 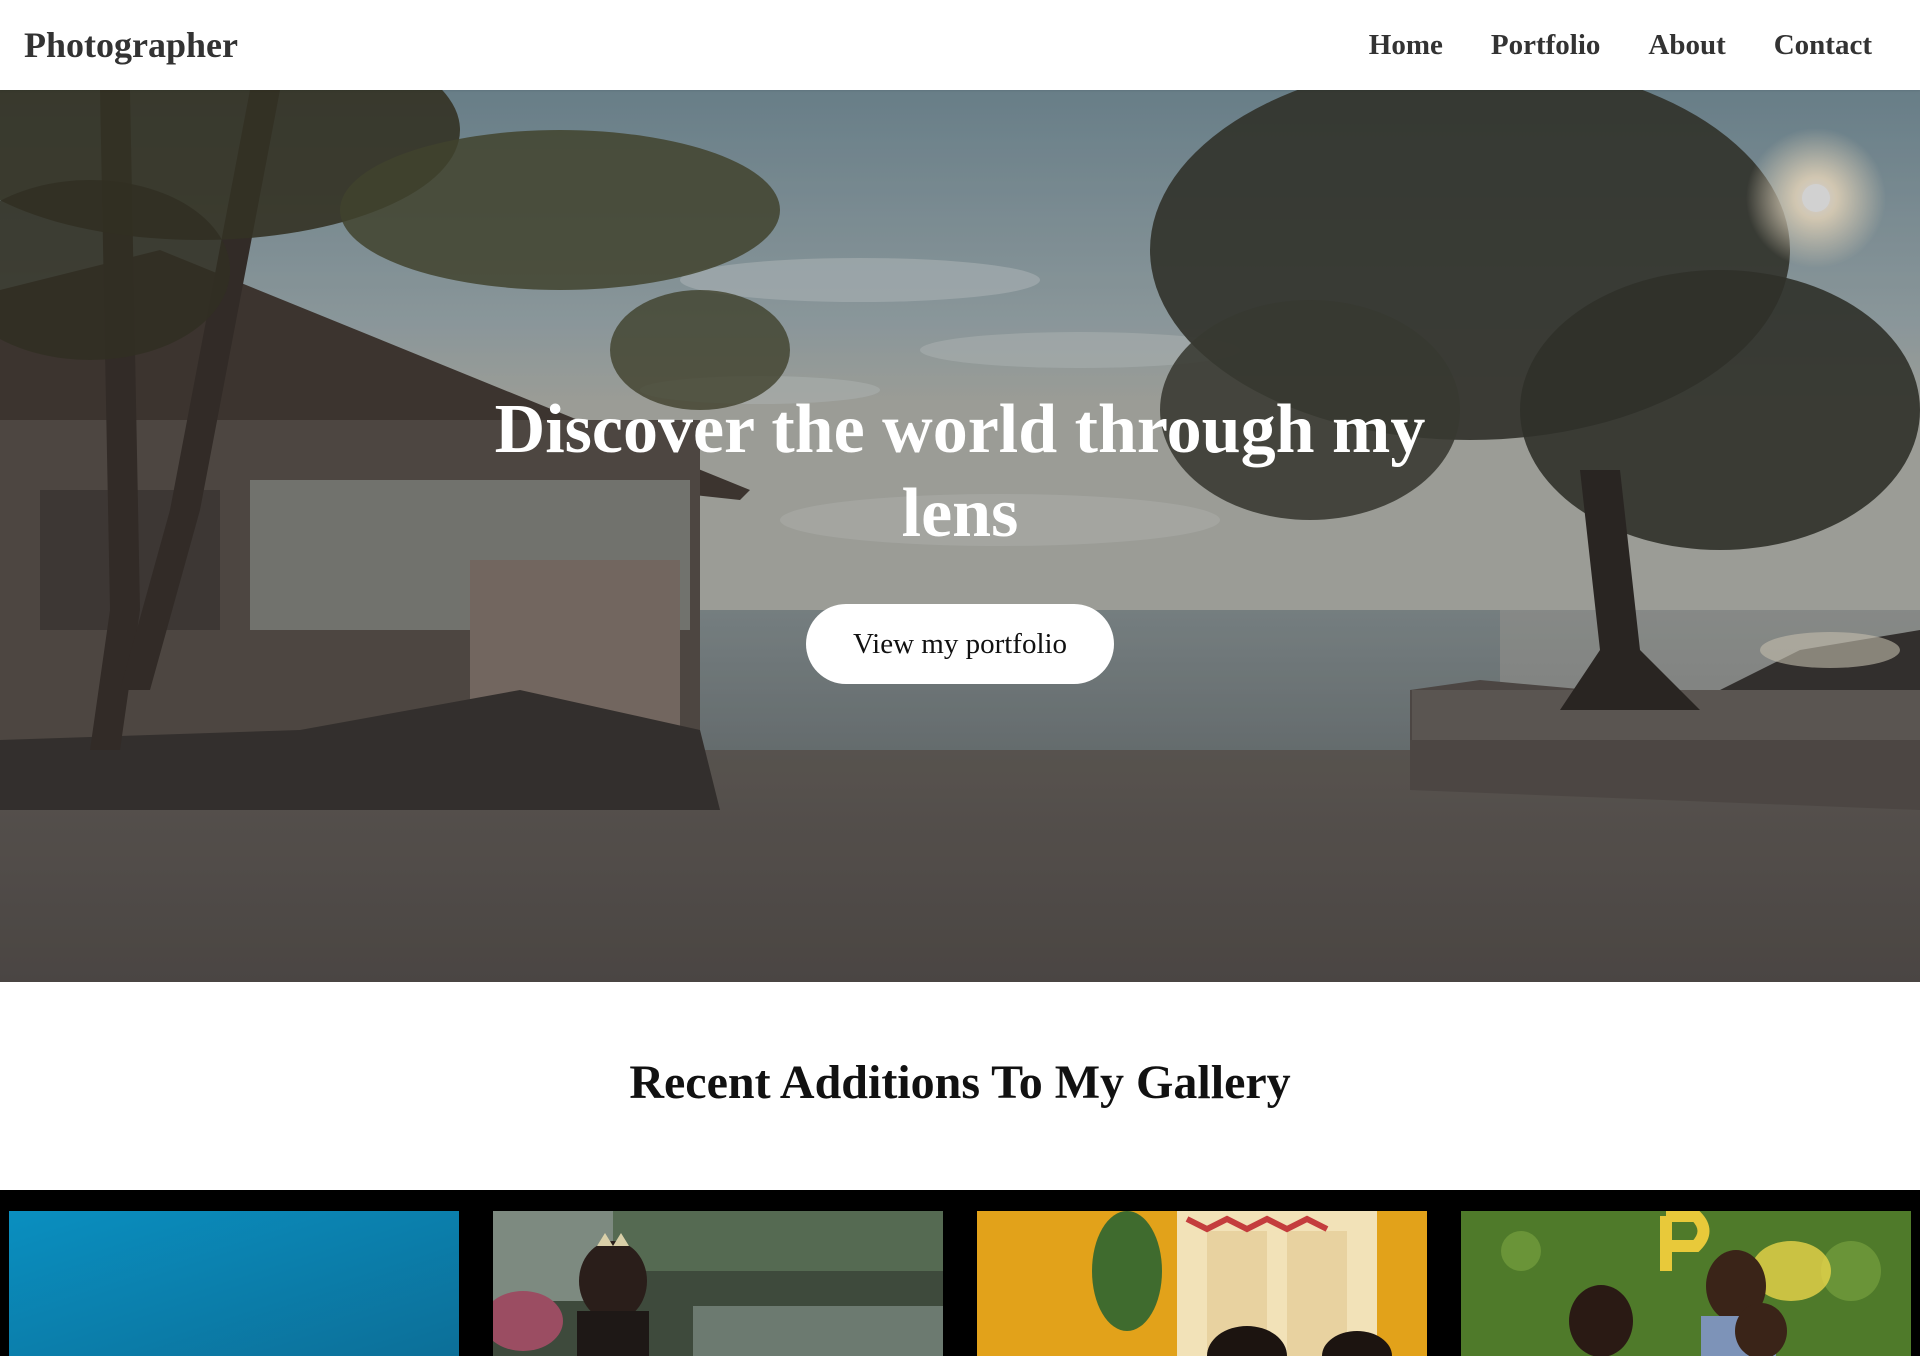 I want to click on nav-about-link: About, so click(x=1686, y=45).